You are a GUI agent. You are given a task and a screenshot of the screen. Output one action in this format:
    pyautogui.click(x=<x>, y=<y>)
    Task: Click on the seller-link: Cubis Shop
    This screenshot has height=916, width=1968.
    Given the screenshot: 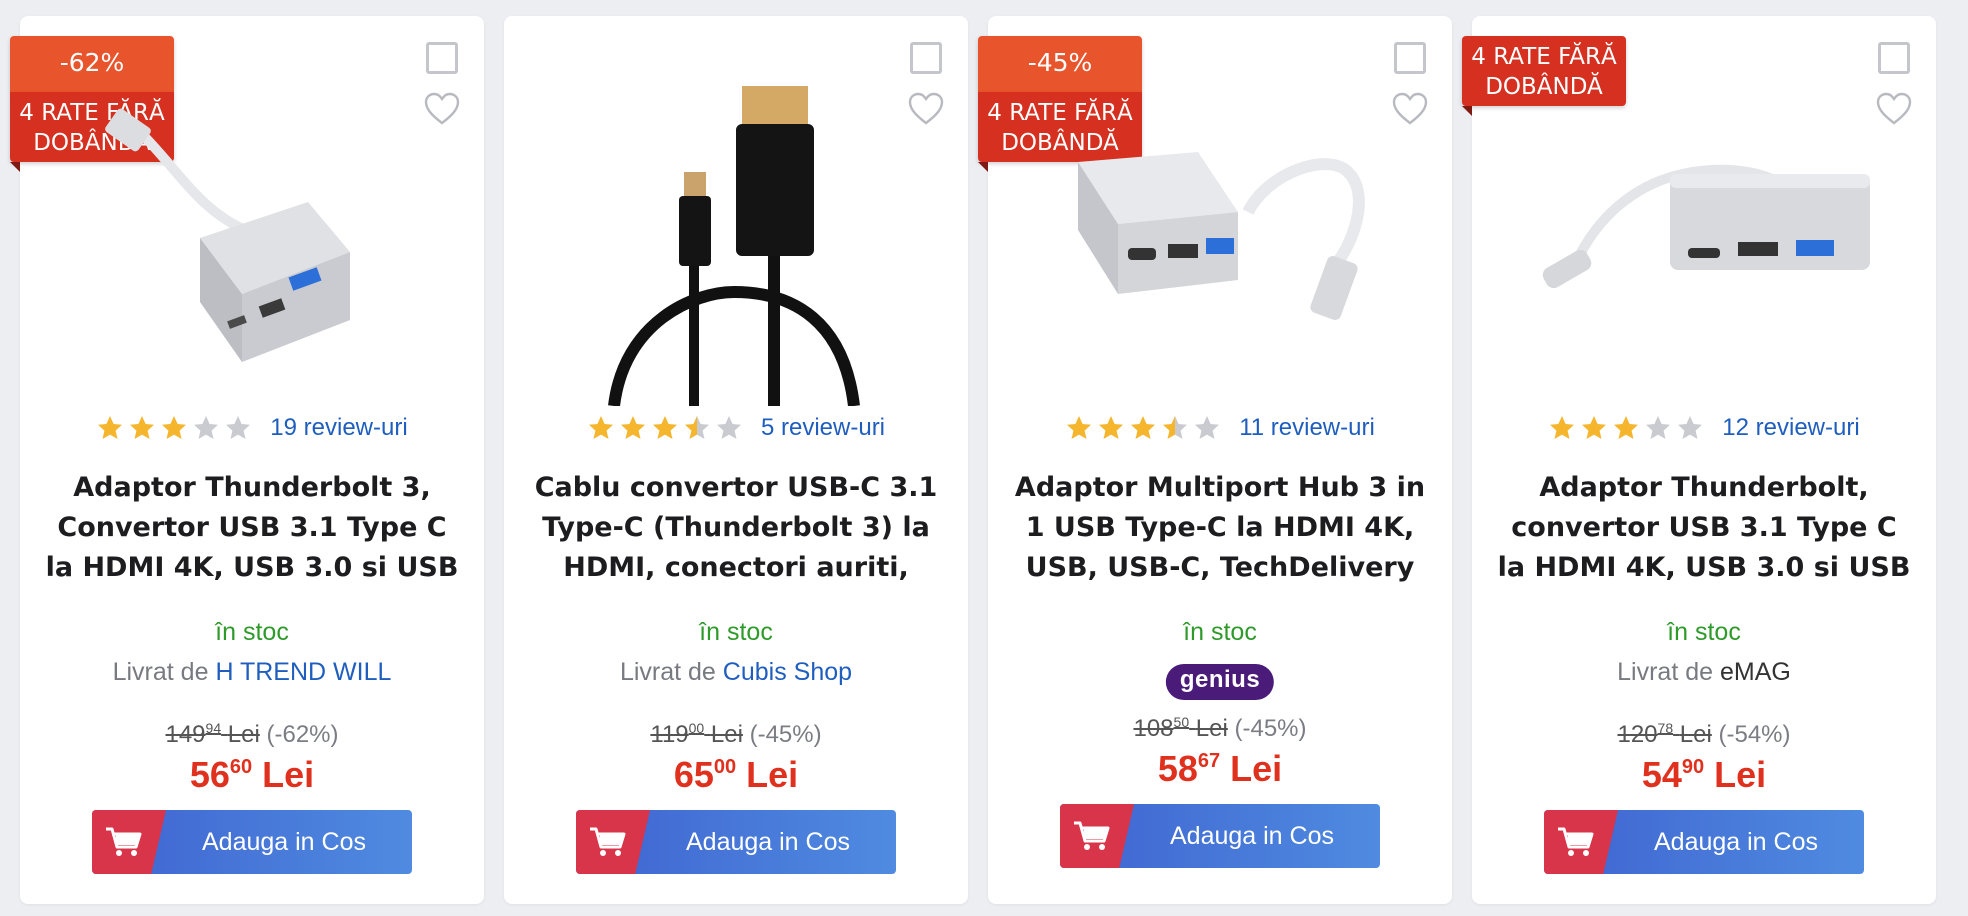 What is the action you would take?
    pyautogui.click(x=787, y=672)
    